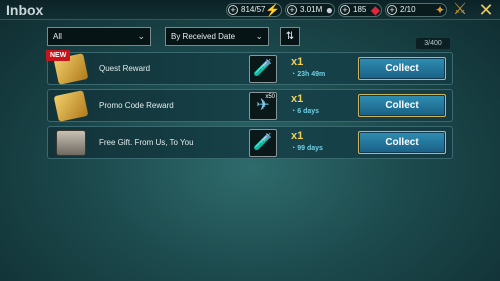 The image size is (500, 281). I want to click on close-button: ✕, so click(486, 10).